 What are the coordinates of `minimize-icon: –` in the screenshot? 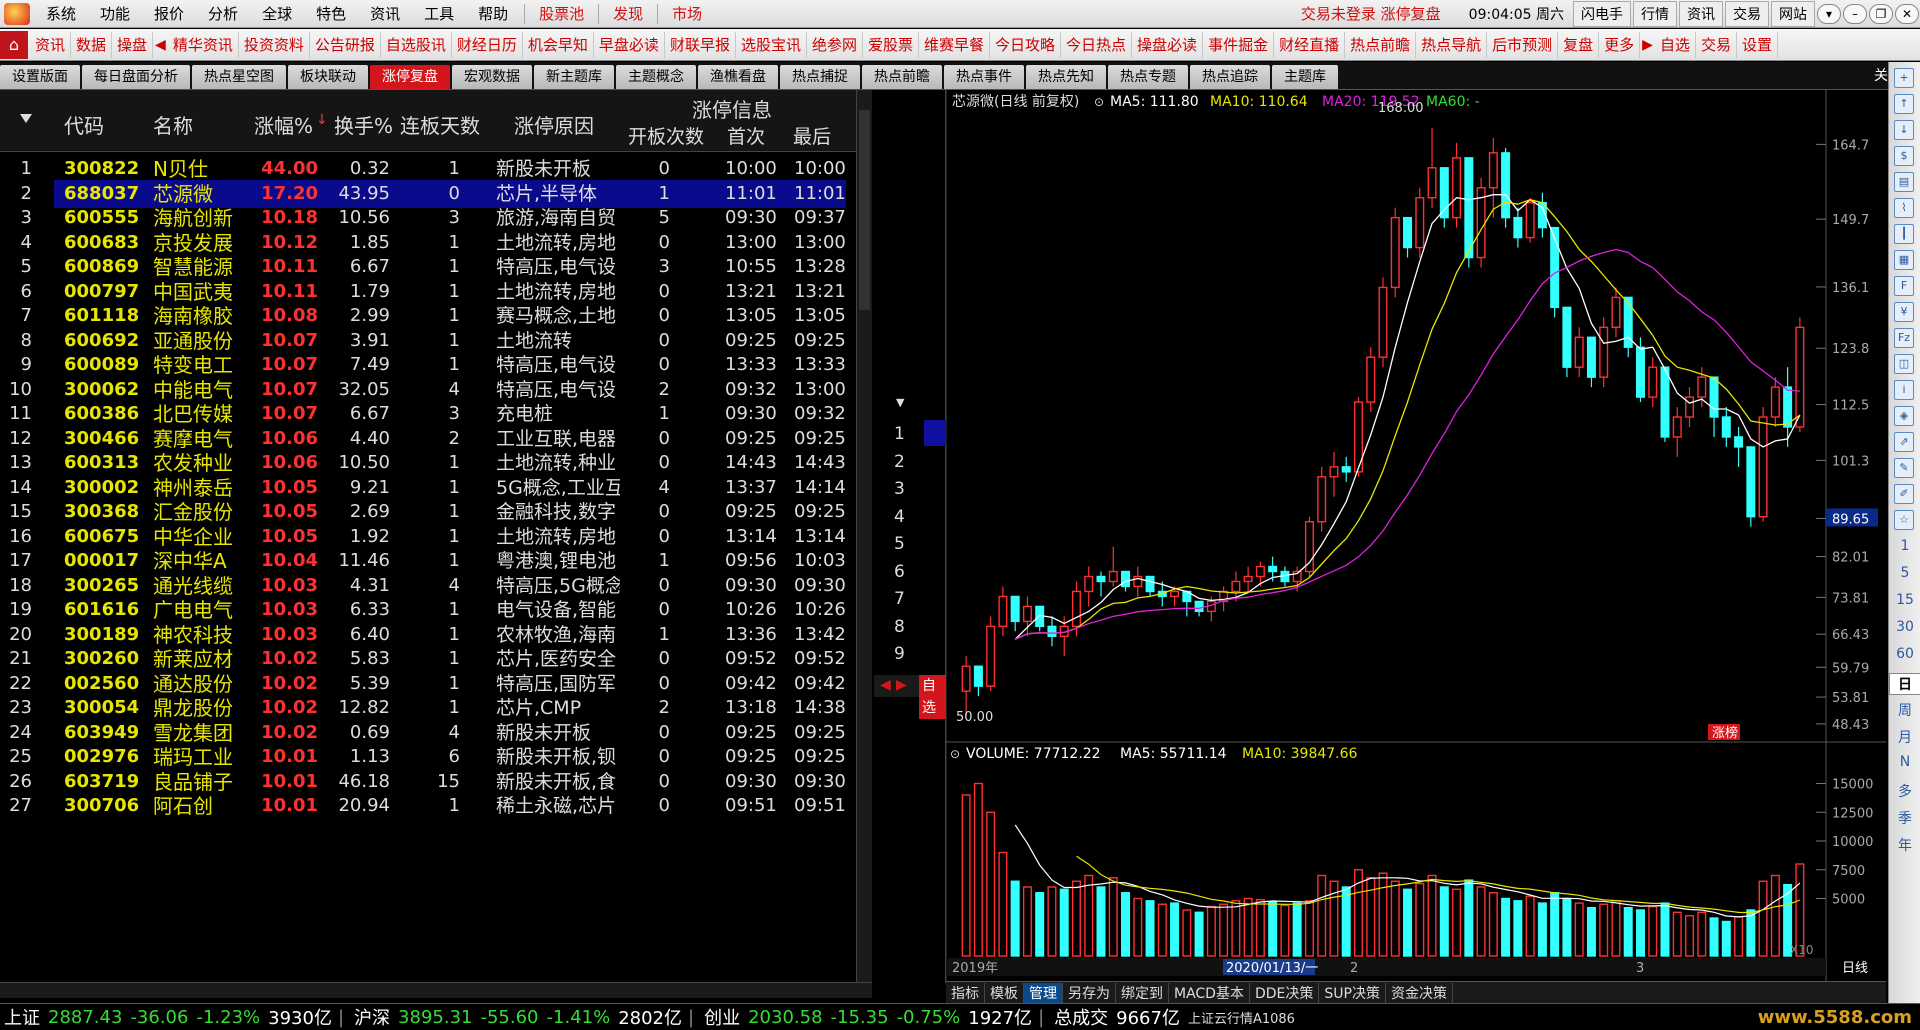 It's located at (1855, 13).